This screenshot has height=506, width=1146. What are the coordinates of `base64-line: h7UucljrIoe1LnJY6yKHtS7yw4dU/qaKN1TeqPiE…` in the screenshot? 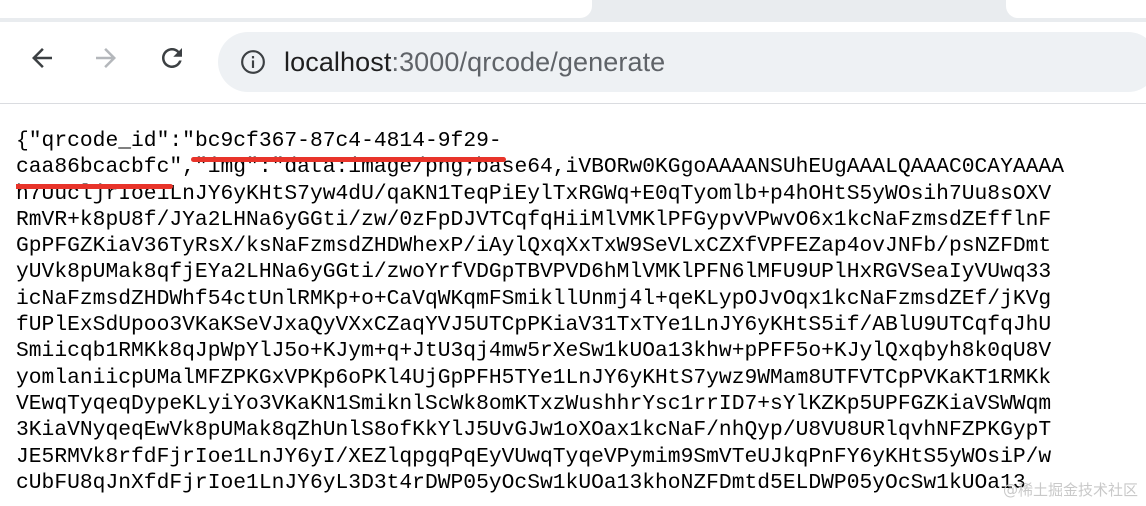 It's located at (534, 193).